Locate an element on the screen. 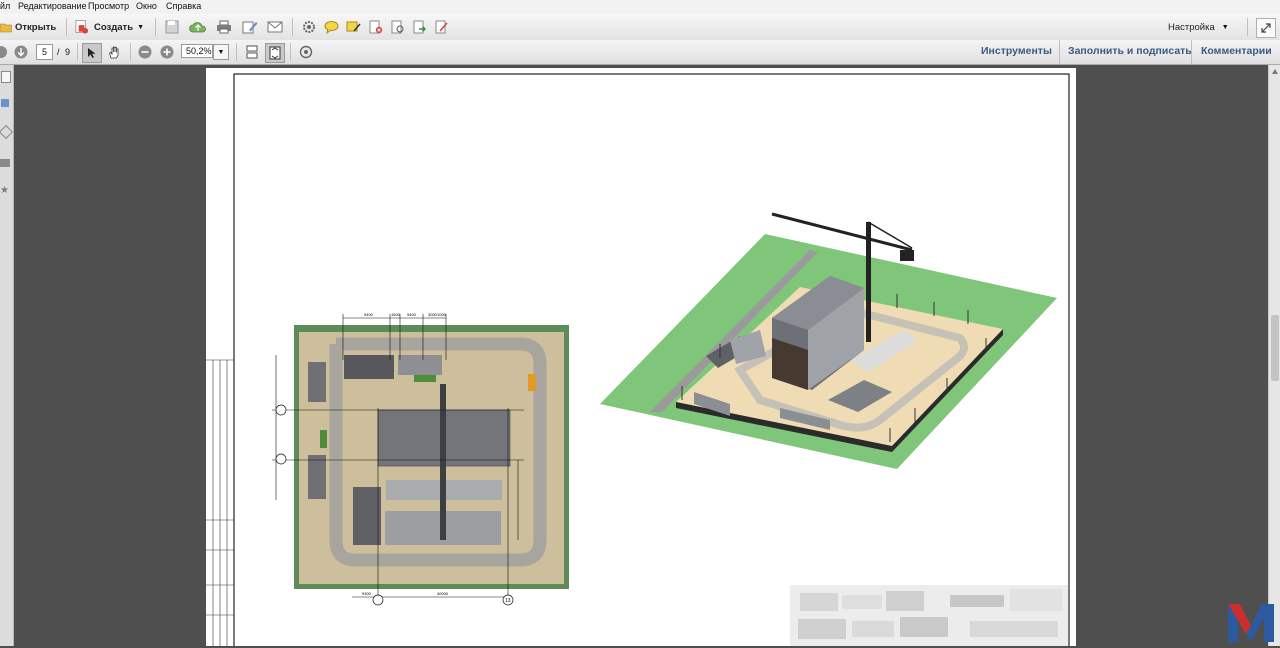 The image size is (1280, 648). zoom-input: 50,2% is located at coordinates (197, 51).